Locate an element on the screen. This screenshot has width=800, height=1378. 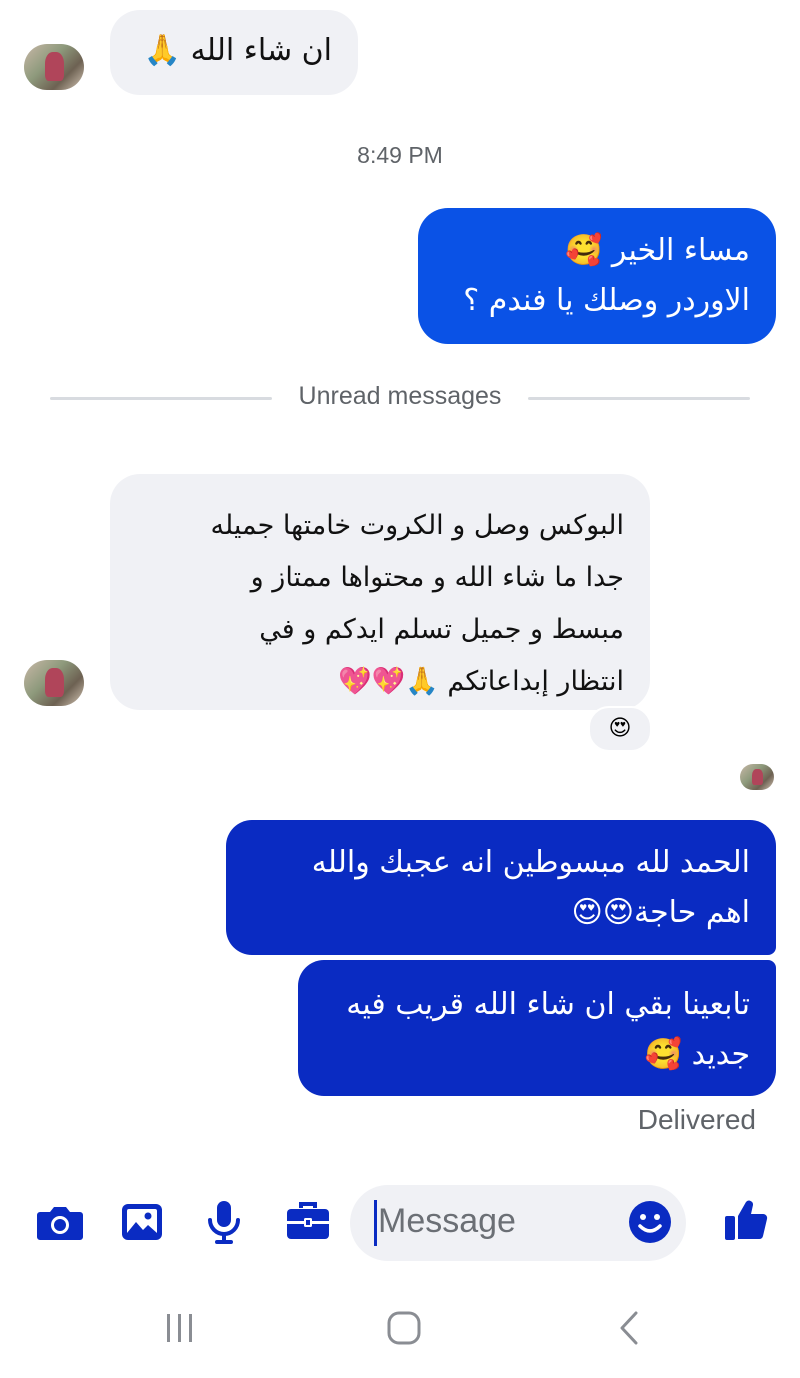
message-reaction: 😍 is located at coordinates (620, 729).